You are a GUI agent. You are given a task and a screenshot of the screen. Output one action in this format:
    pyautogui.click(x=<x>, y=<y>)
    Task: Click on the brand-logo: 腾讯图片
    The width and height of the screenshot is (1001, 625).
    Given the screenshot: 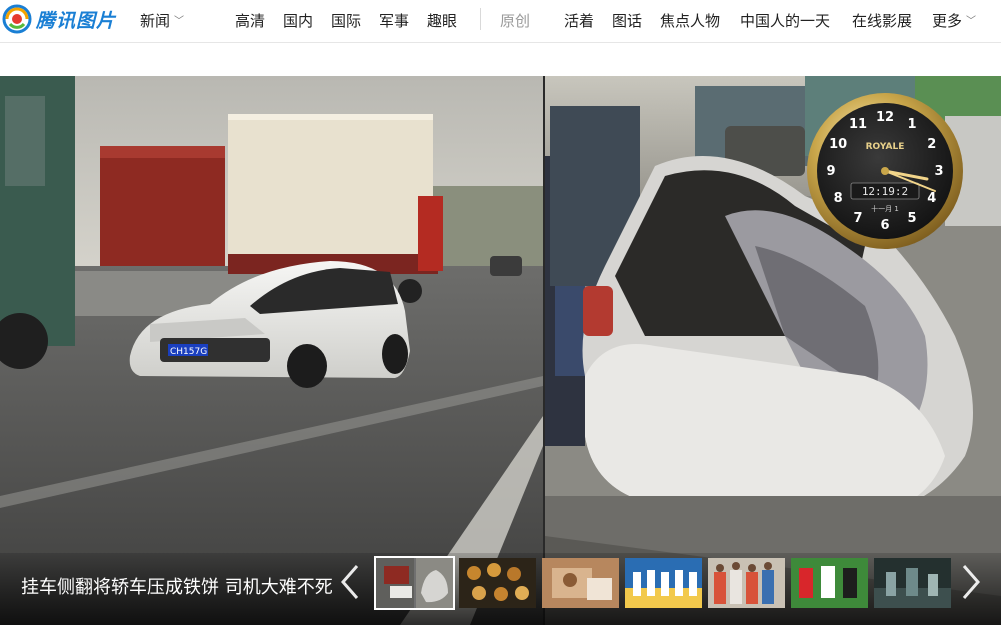 What is the action you would take?
    pyautogui.click(x=59, y=19)
    